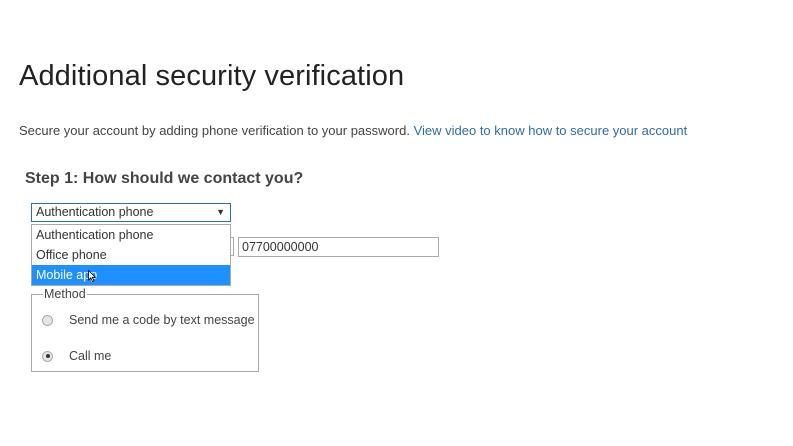 This screenshot has height=446, width=793. I want to click on dropdown-option-office-phone: Office phone, so click(131, 255).